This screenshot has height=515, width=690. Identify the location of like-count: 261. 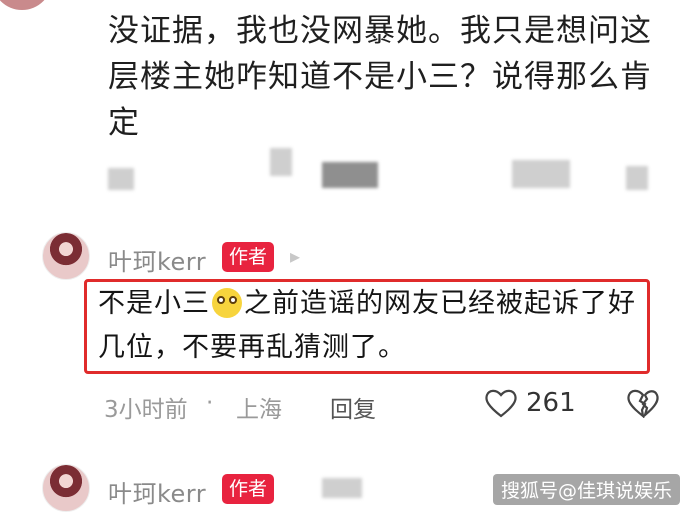
(551, 403).